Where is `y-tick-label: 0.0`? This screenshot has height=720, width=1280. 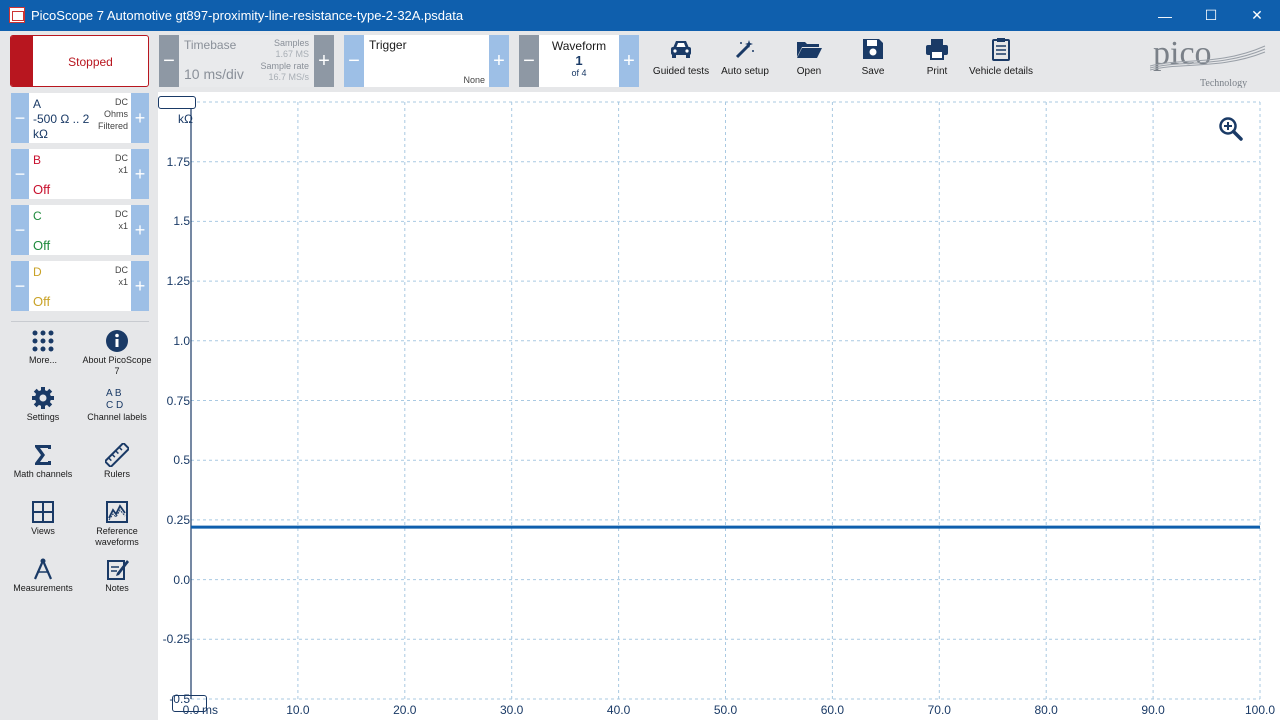 y-tick-label: 0.0 is located at coordinates (181, 579).